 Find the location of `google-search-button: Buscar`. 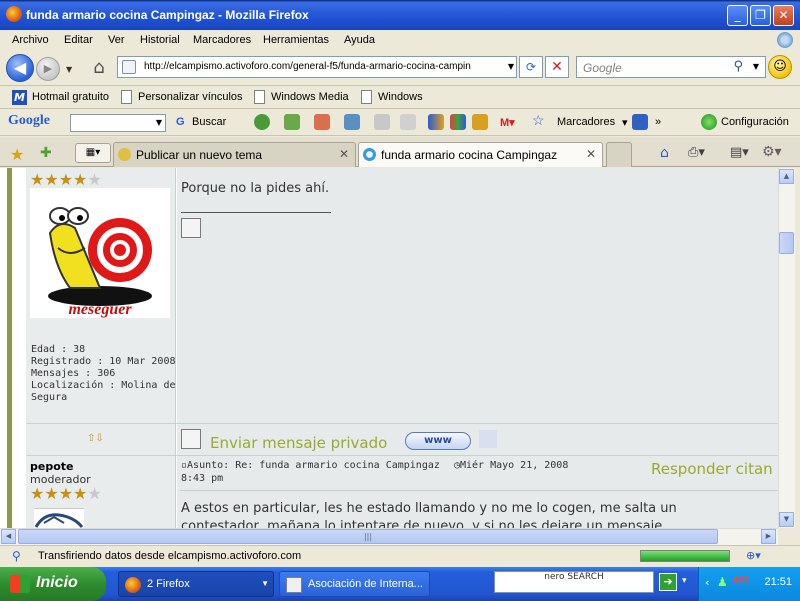

google-search-button: Buscar is located at coordinates (209, 122).